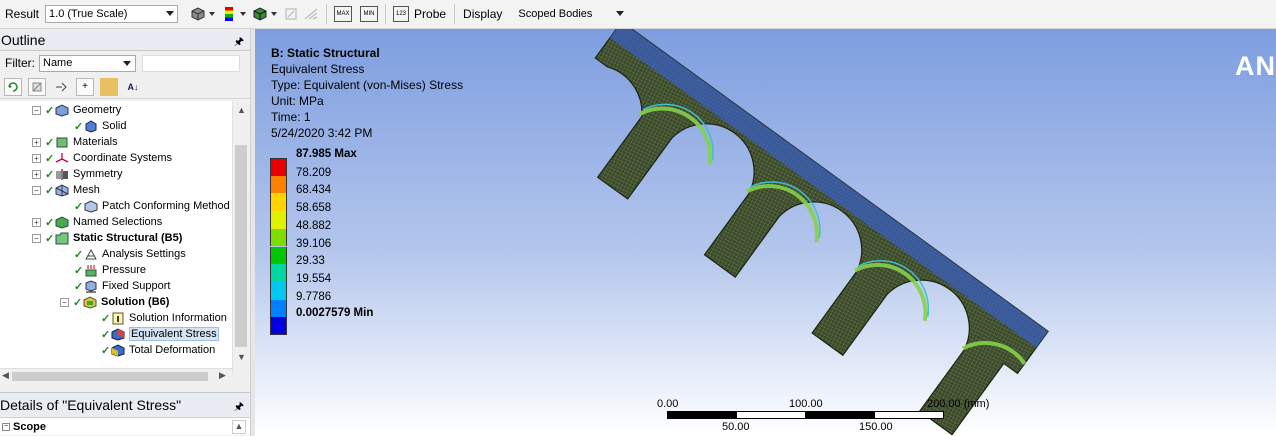 This screenshot has height=436, width=1276. Describe the element at coordinates (118, 334) in the screenshot. I see `stress-result-icon` at that location.